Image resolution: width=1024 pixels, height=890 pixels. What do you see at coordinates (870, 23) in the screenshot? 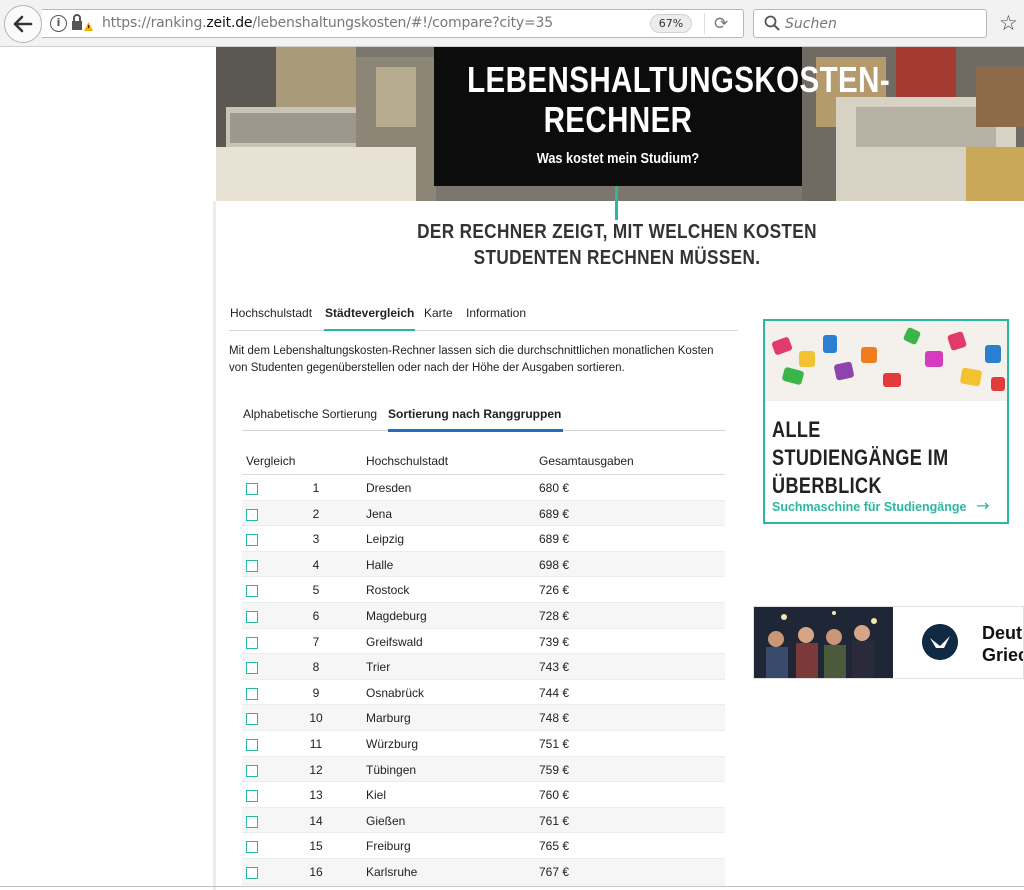
I see `search-input: Suchen` at bounding box center [870, 23].